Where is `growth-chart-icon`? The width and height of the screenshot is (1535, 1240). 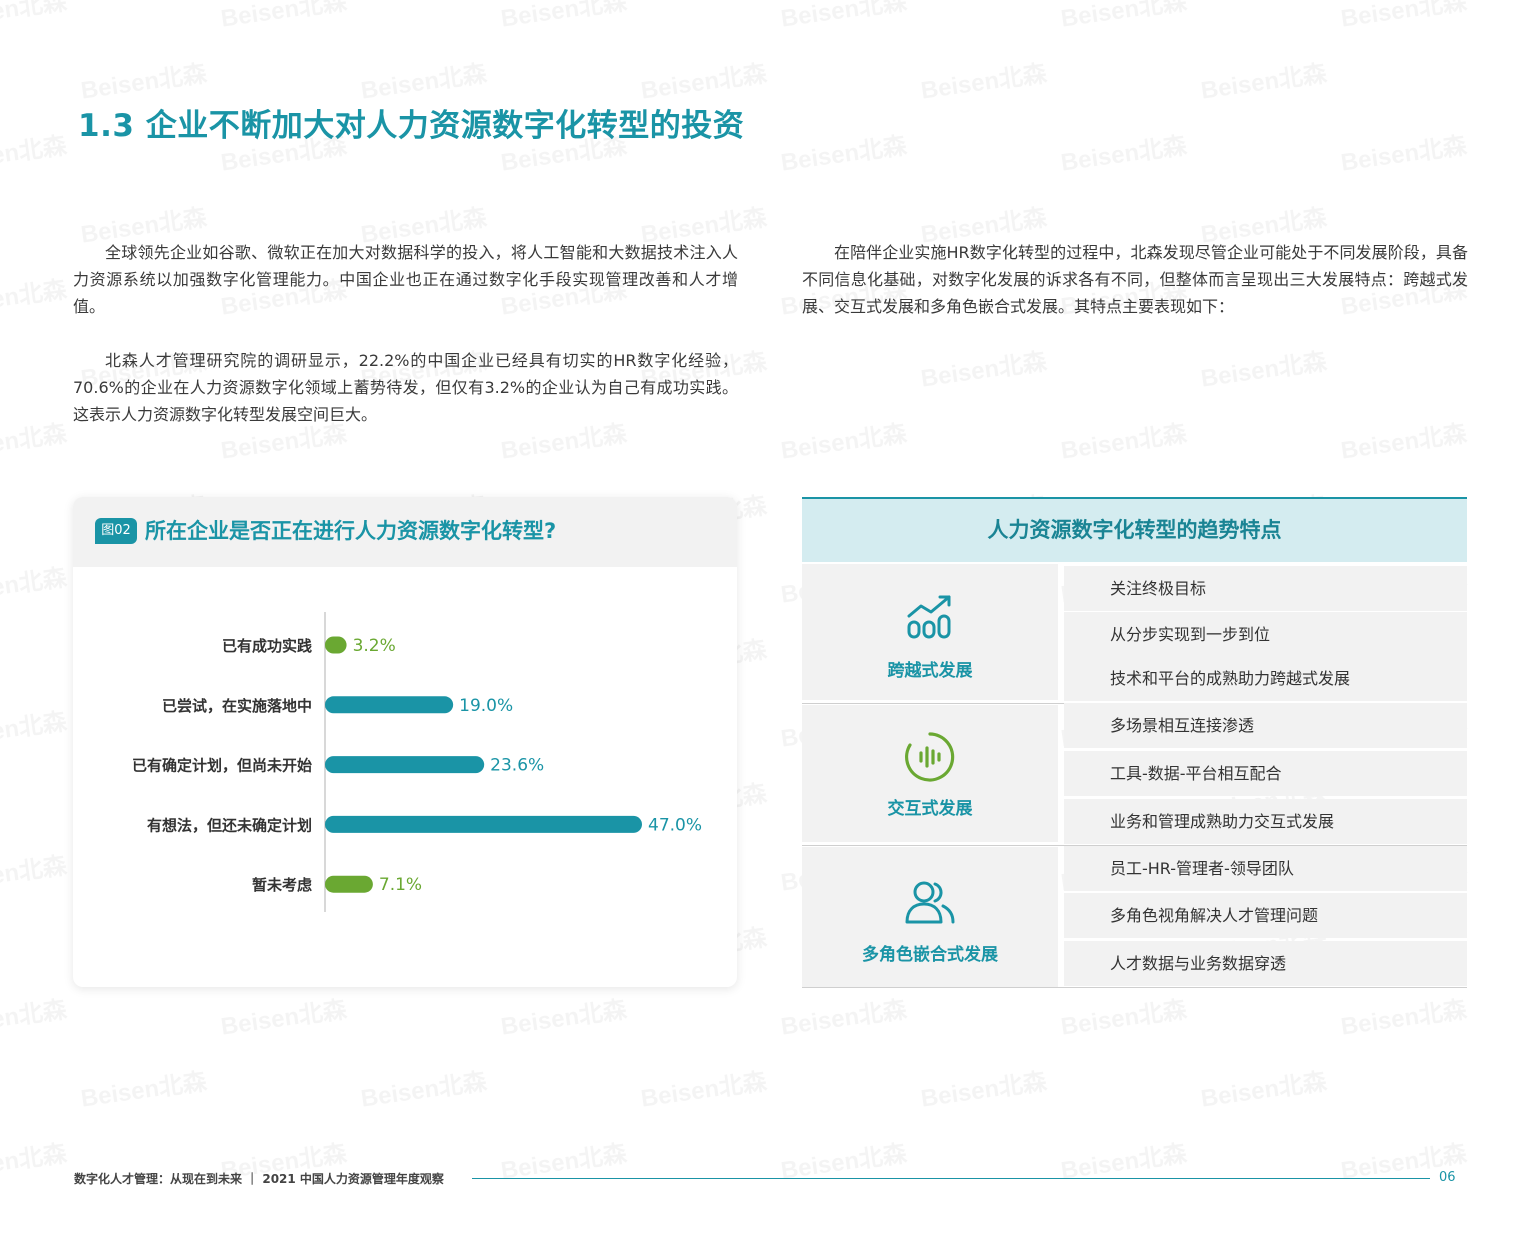 growth-chart-icon is located at coordinates (929, 617).